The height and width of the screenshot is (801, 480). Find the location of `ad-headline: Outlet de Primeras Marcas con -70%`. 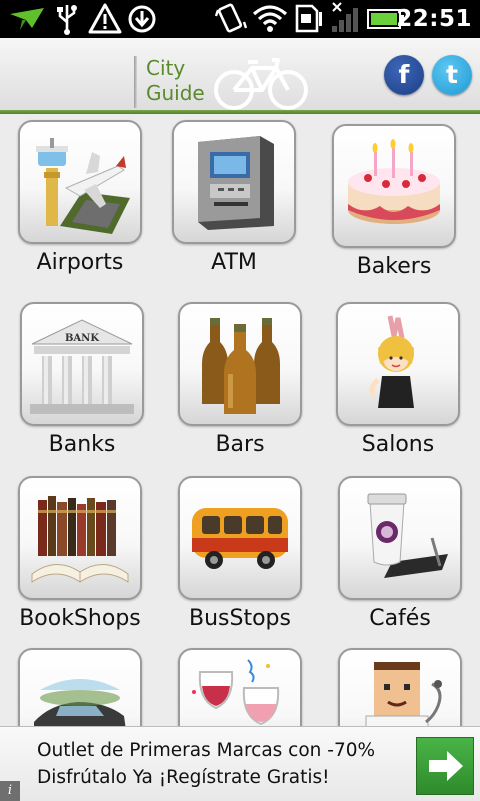

ad-headline: Outlet de Primeras Marcas con -70% is located at coordinates (206, 750).